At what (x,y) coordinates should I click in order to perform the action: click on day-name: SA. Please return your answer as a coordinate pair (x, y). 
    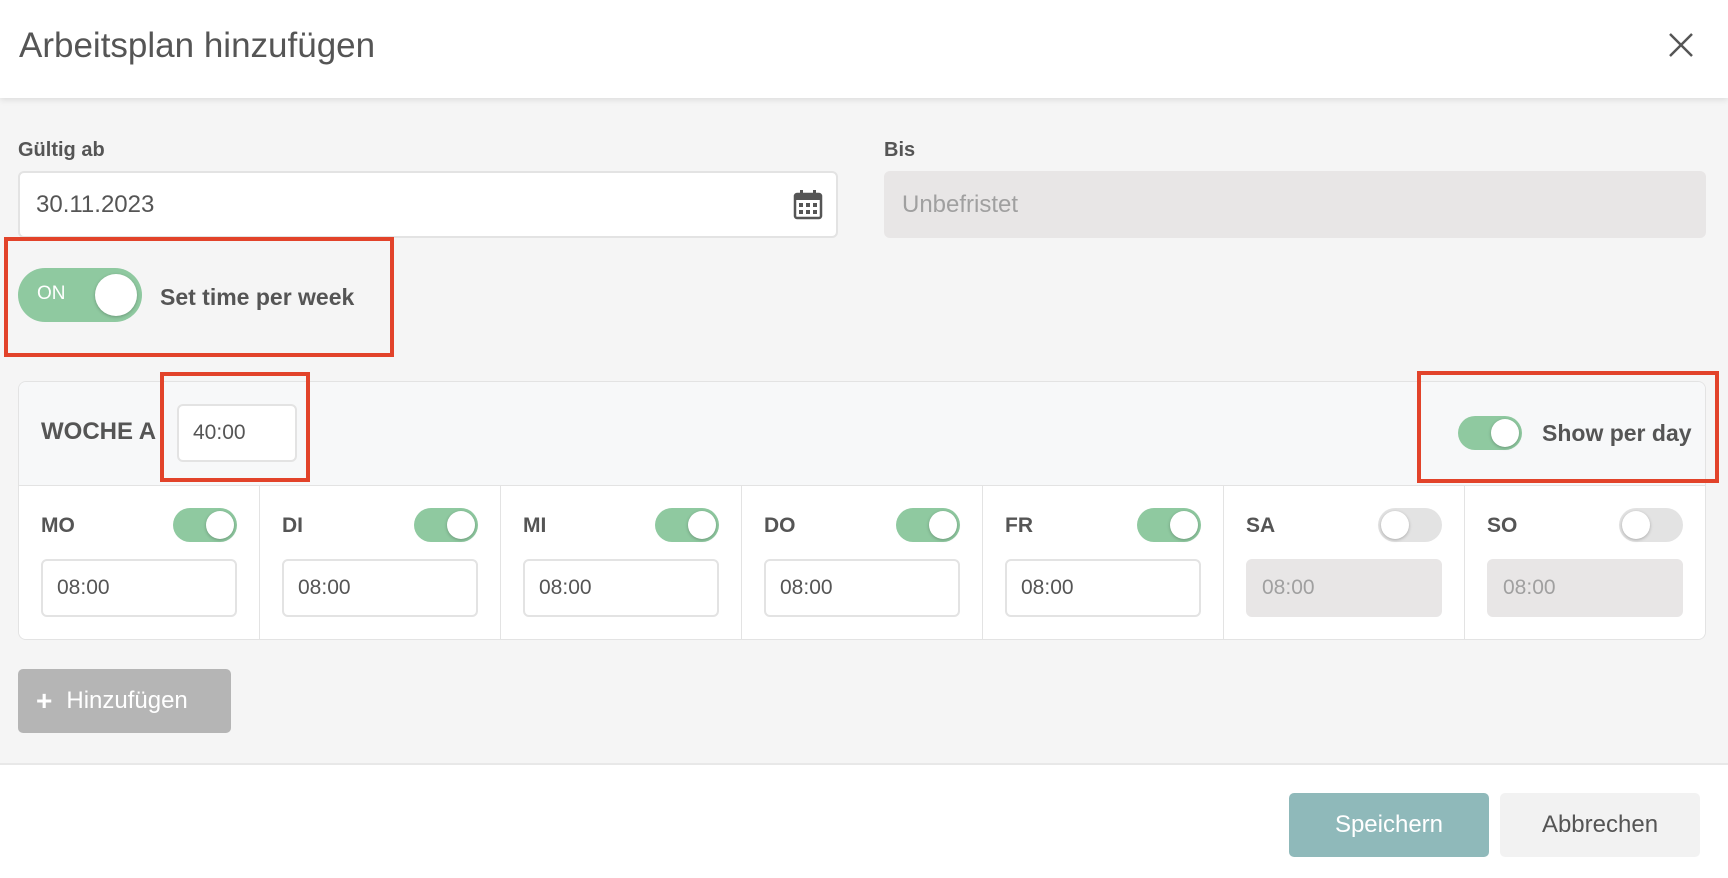
    Looking at the image, I should click on (1261, 525).